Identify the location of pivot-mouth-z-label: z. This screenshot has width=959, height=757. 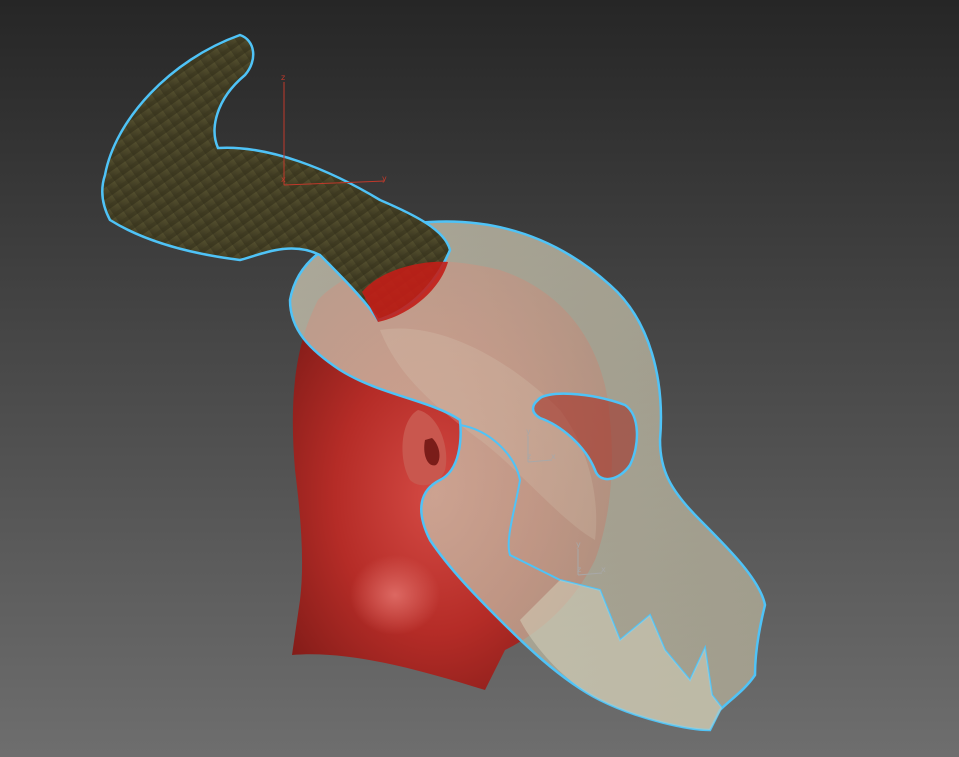
(579, 569).